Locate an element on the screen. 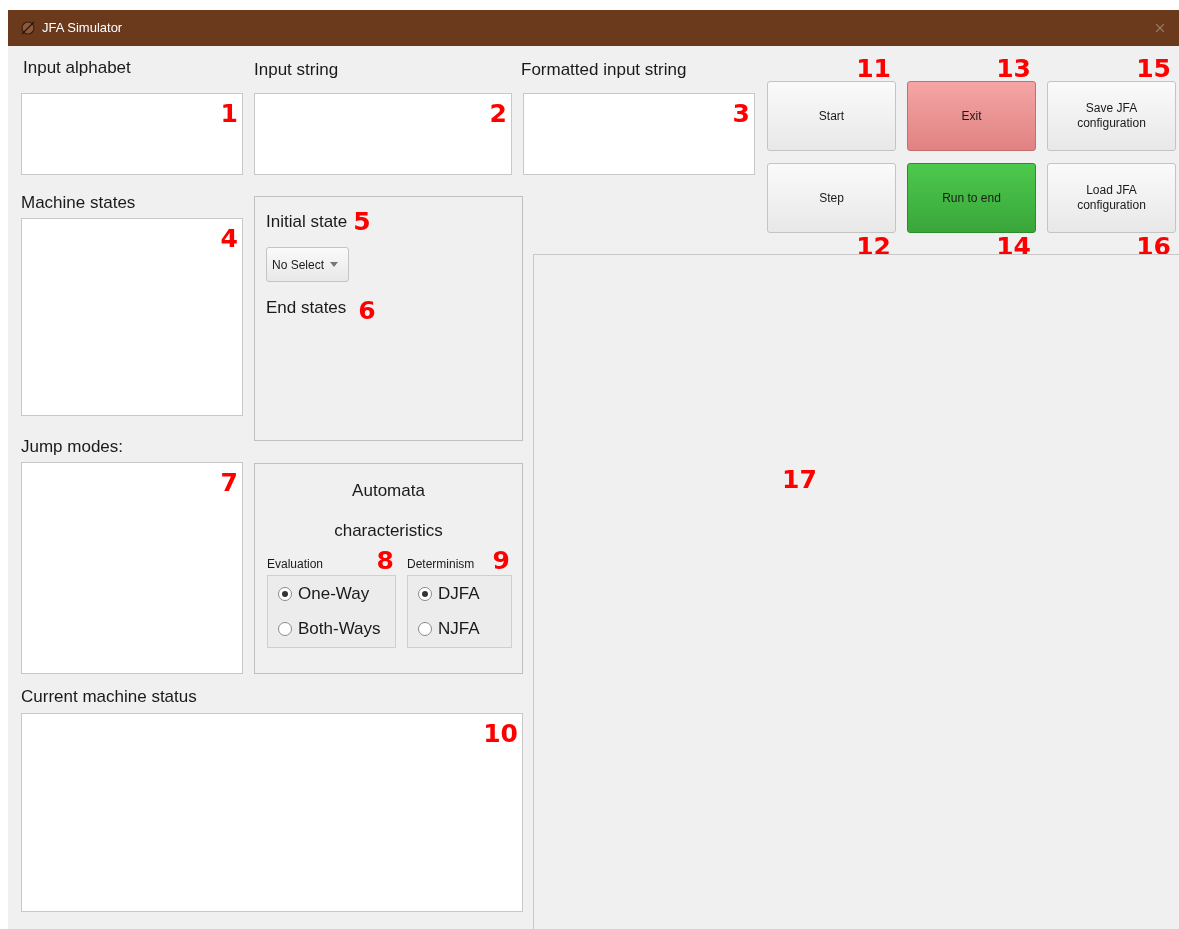 The height and width of the screenshot is (929, 1179). close-icon is located at coordinates (1160, 28).